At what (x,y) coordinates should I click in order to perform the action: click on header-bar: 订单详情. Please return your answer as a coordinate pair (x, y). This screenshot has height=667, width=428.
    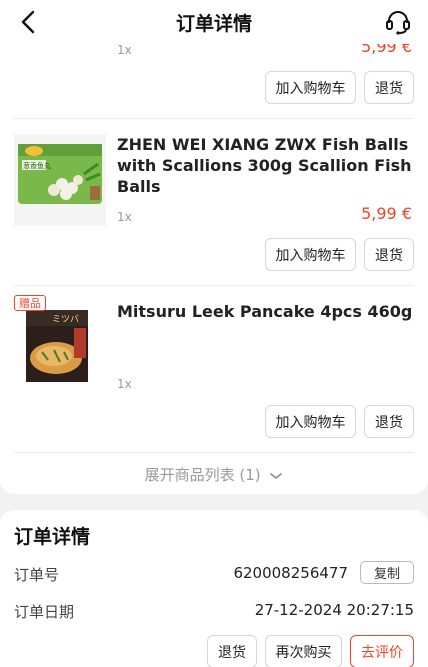
    Looking at the image, I should click on (214, 22).